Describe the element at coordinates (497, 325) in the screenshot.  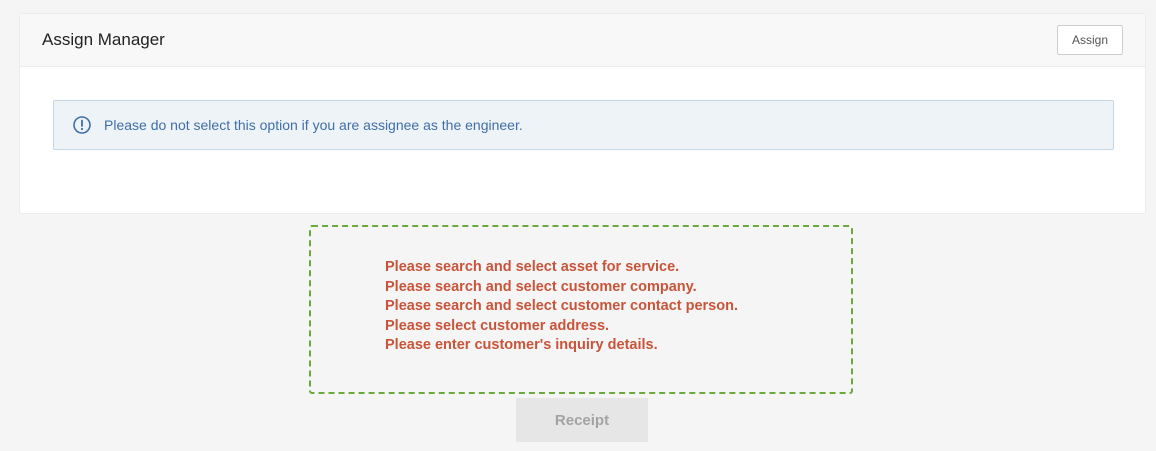
I see `error-message: Please select customer address.` at that location.